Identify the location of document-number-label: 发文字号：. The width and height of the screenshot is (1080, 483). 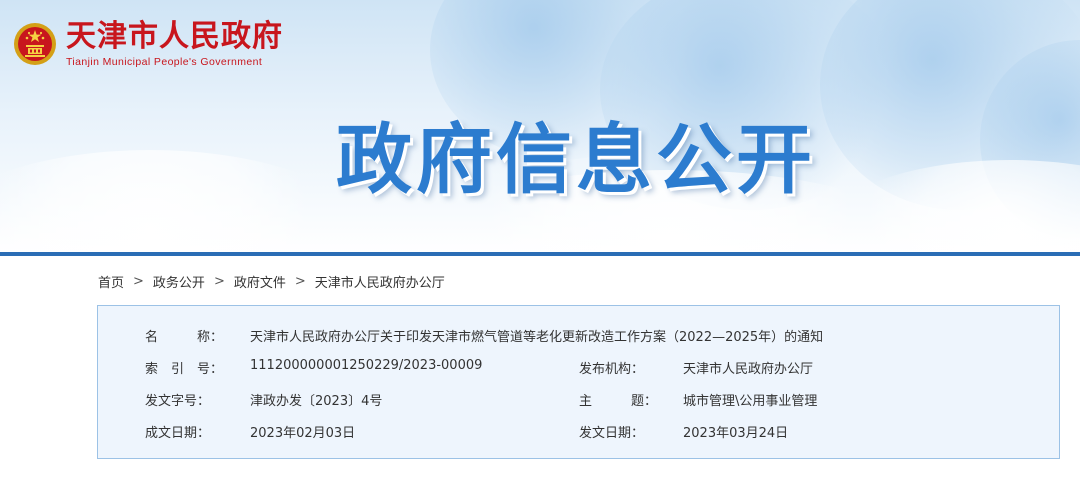
(178, 401).